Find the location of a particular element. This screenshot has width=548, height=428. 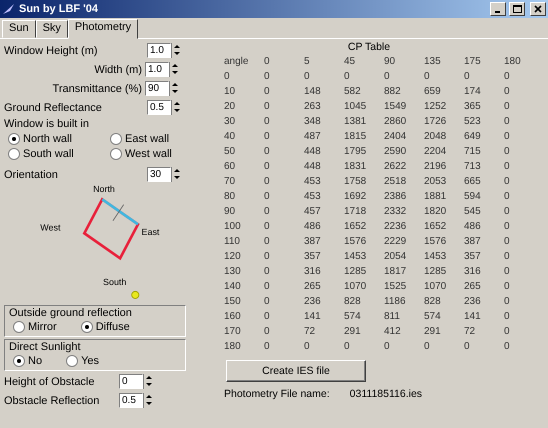

number-field: 30 is located at coordinates (159, 174).